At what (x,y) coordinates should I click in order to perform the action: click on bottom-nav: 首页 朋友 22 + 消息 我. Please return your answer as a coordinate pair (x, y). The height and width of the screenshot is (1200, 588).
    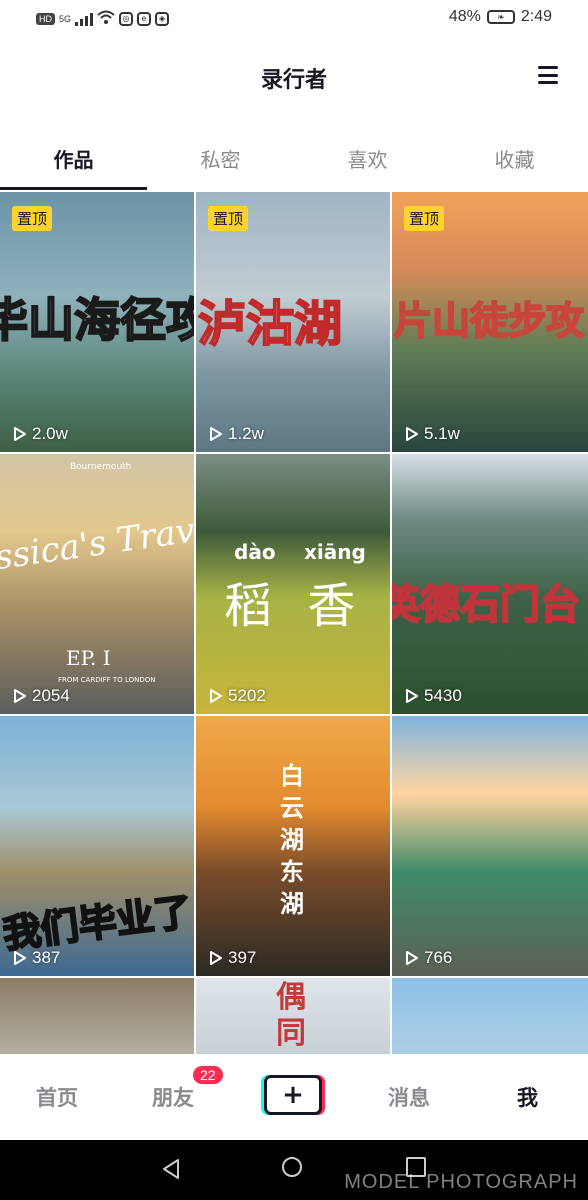
    Looking at the image, I should click on (294, 1097).